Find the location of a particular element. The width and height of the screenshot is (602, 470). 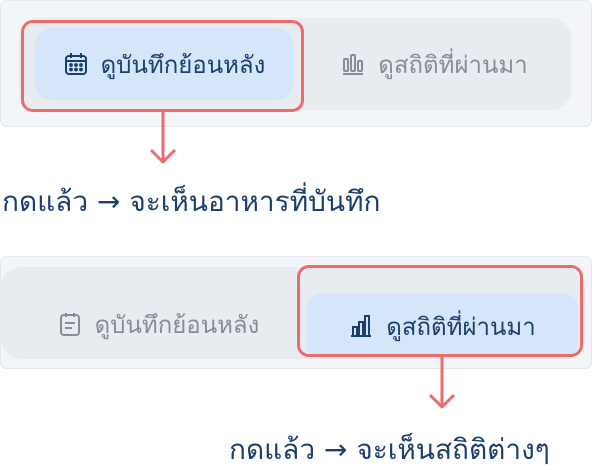

clipboard-icon is located at coordinates (70, 324).